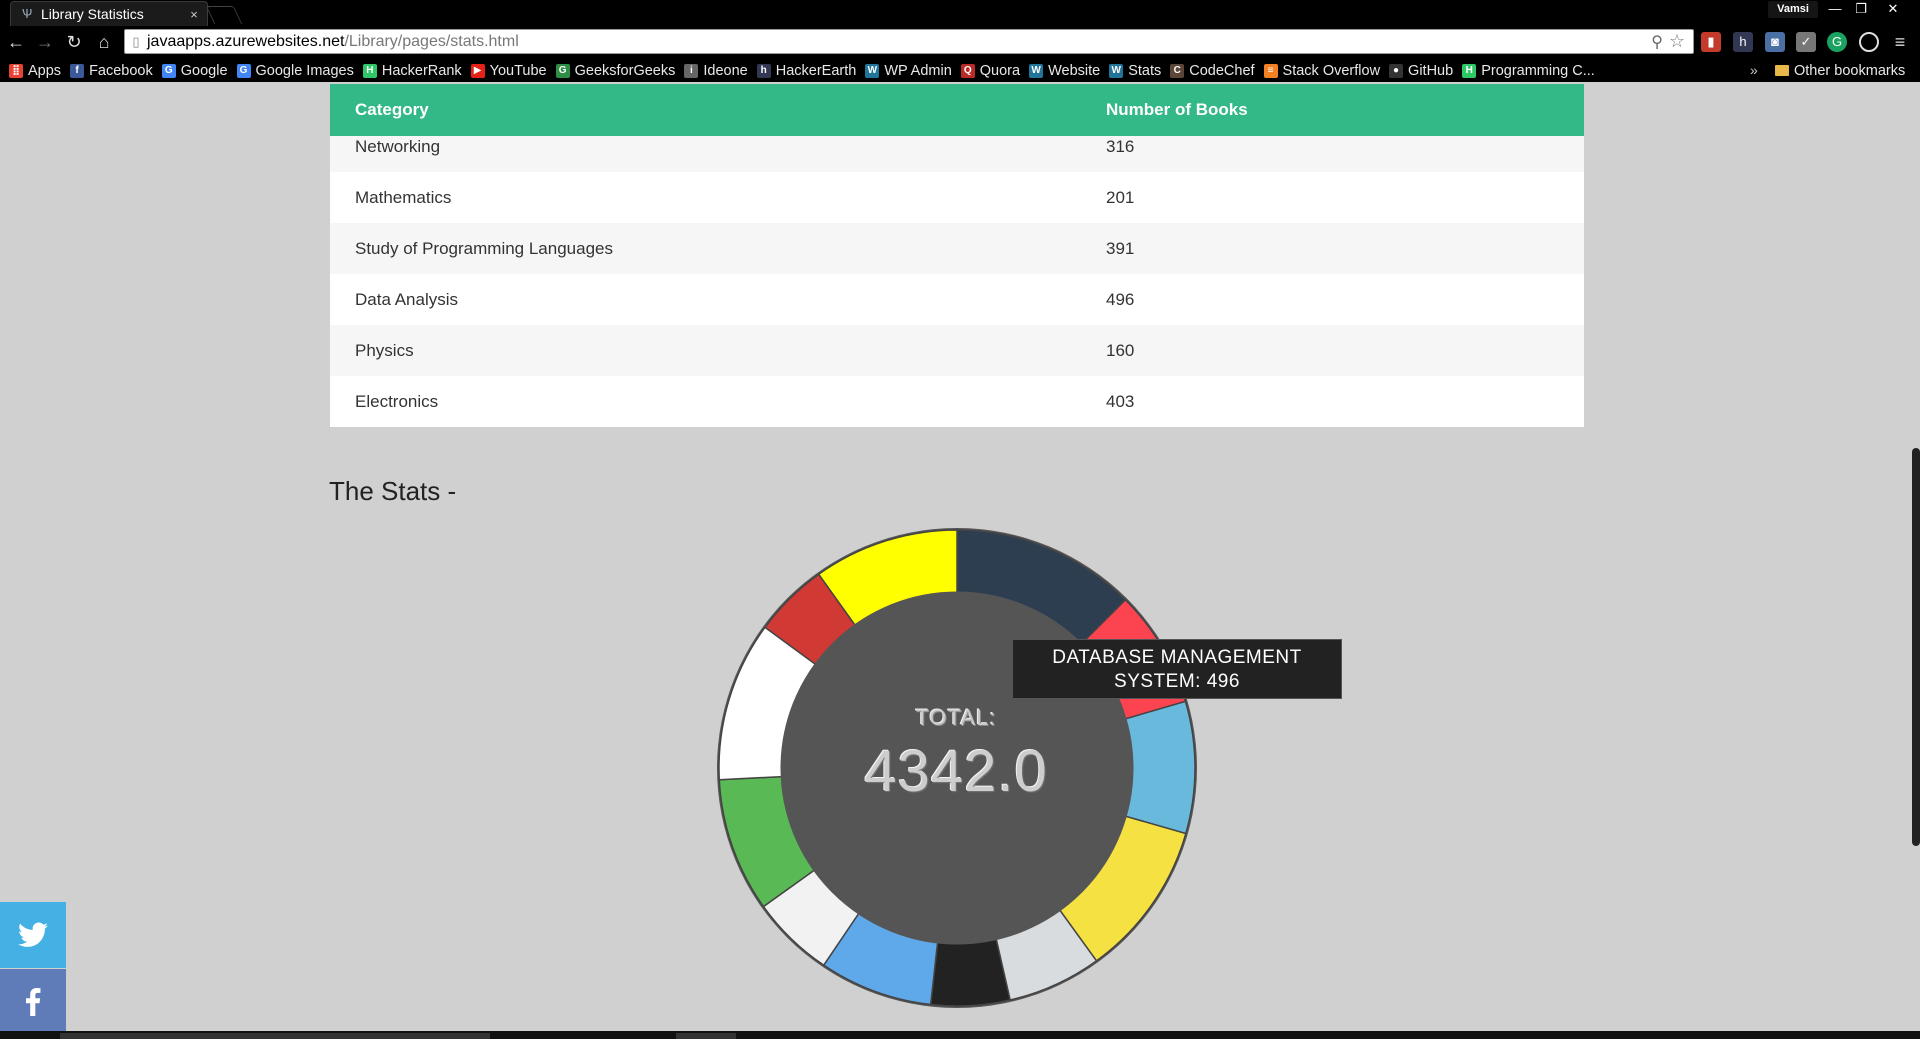 The image size is (1920, 1039). I want to click on extension-camera-icon: ◙, so click(1775, 42).